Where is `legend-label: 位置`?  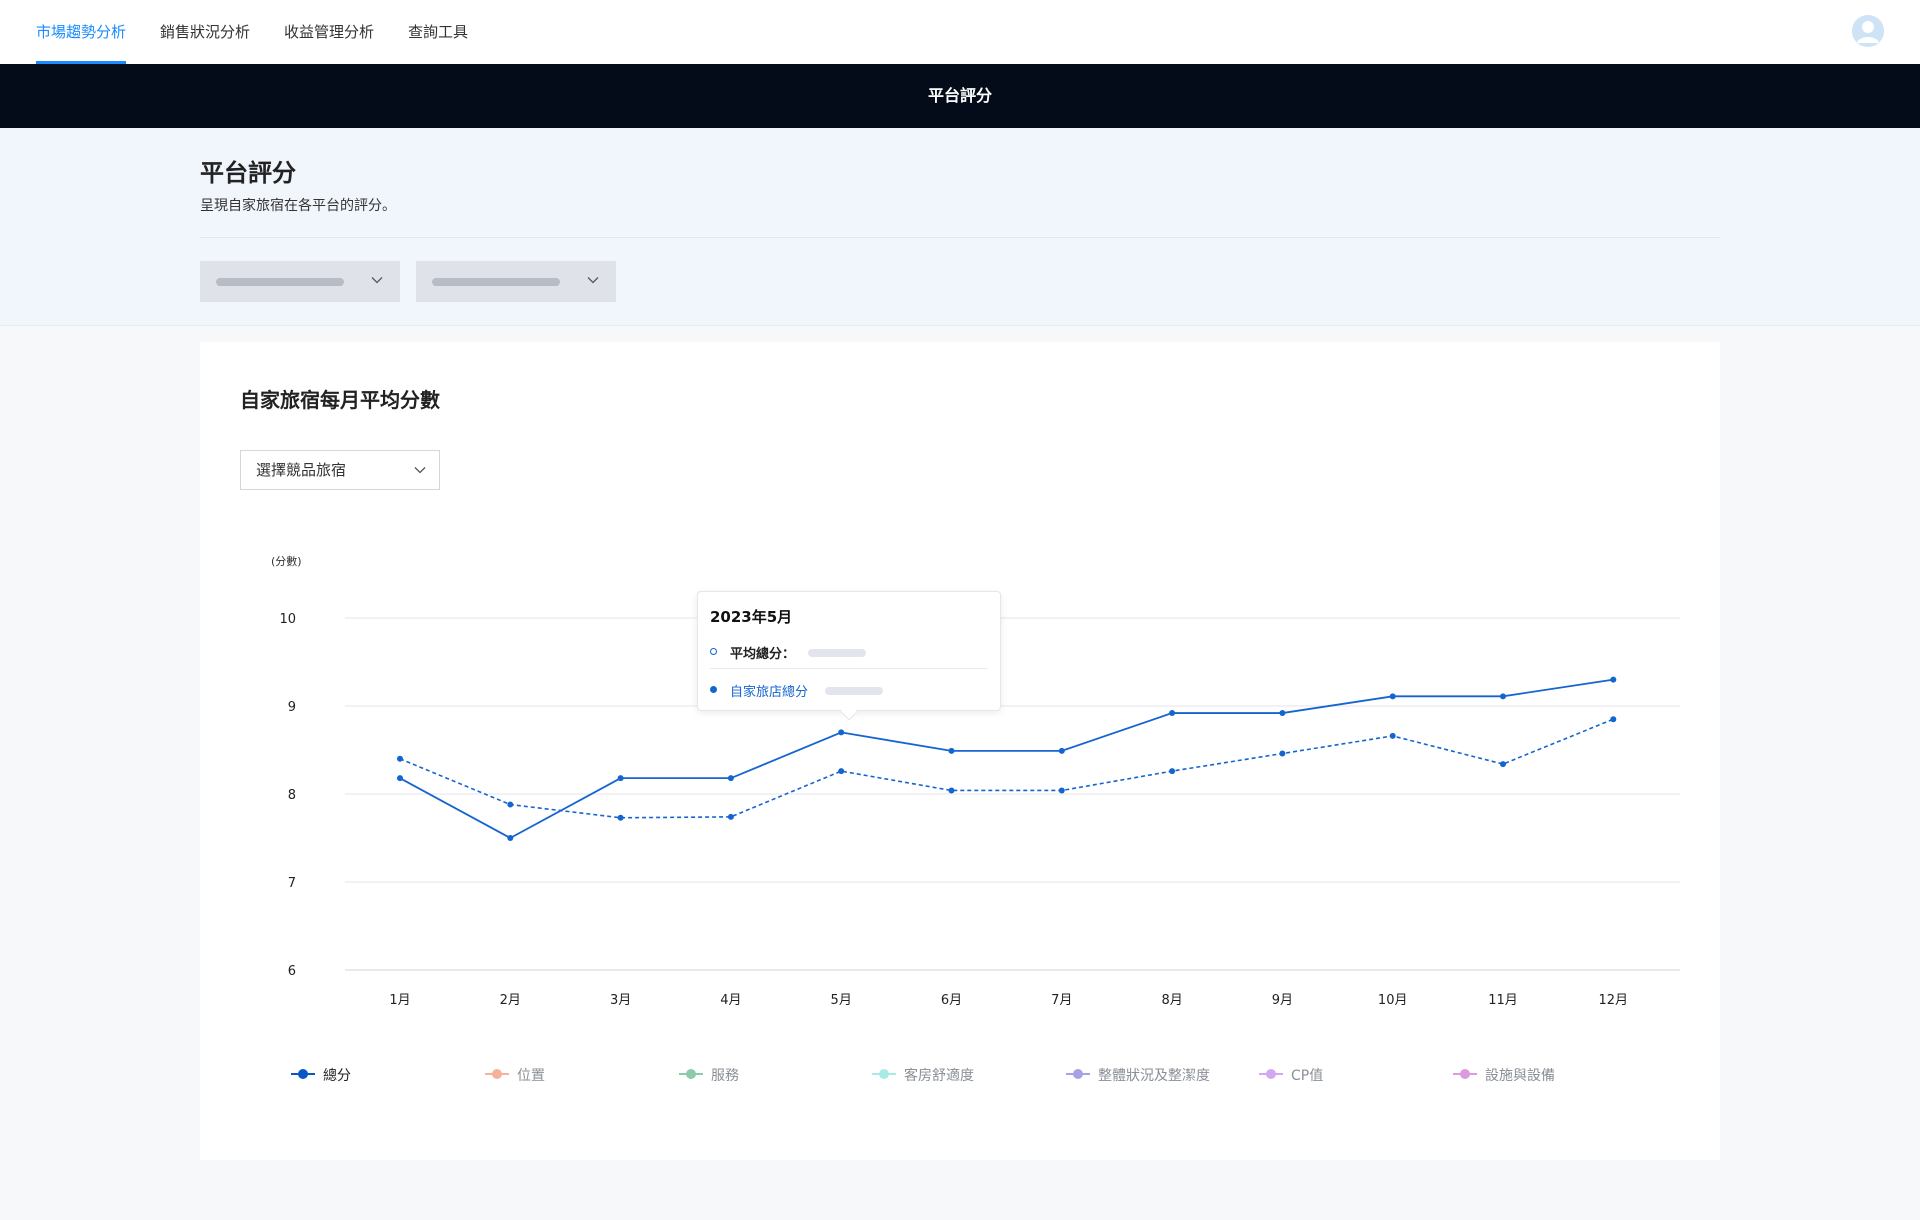
legend-label: 位置 is located at coordinates (531, 1076).